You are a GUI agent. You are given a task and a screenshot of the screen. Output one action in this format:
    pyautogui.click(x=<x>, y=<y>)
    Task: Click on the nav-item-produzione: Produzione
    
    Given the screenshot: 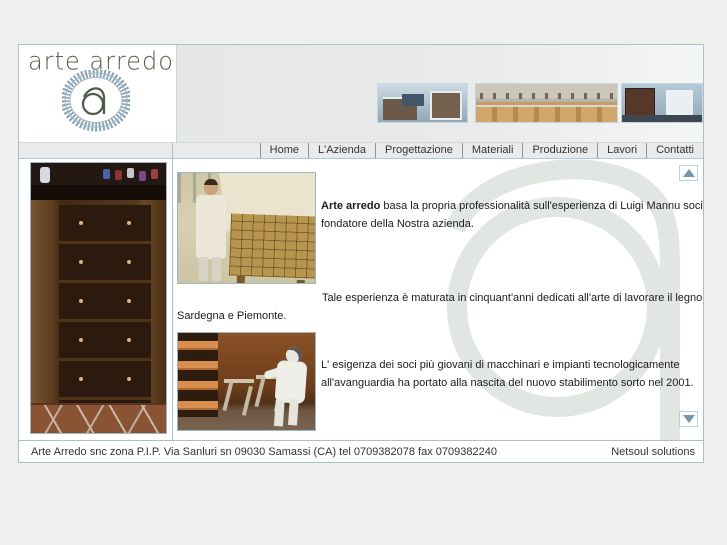 What is the action you would take?
    pyautogui.click(x=559, y=150)
    